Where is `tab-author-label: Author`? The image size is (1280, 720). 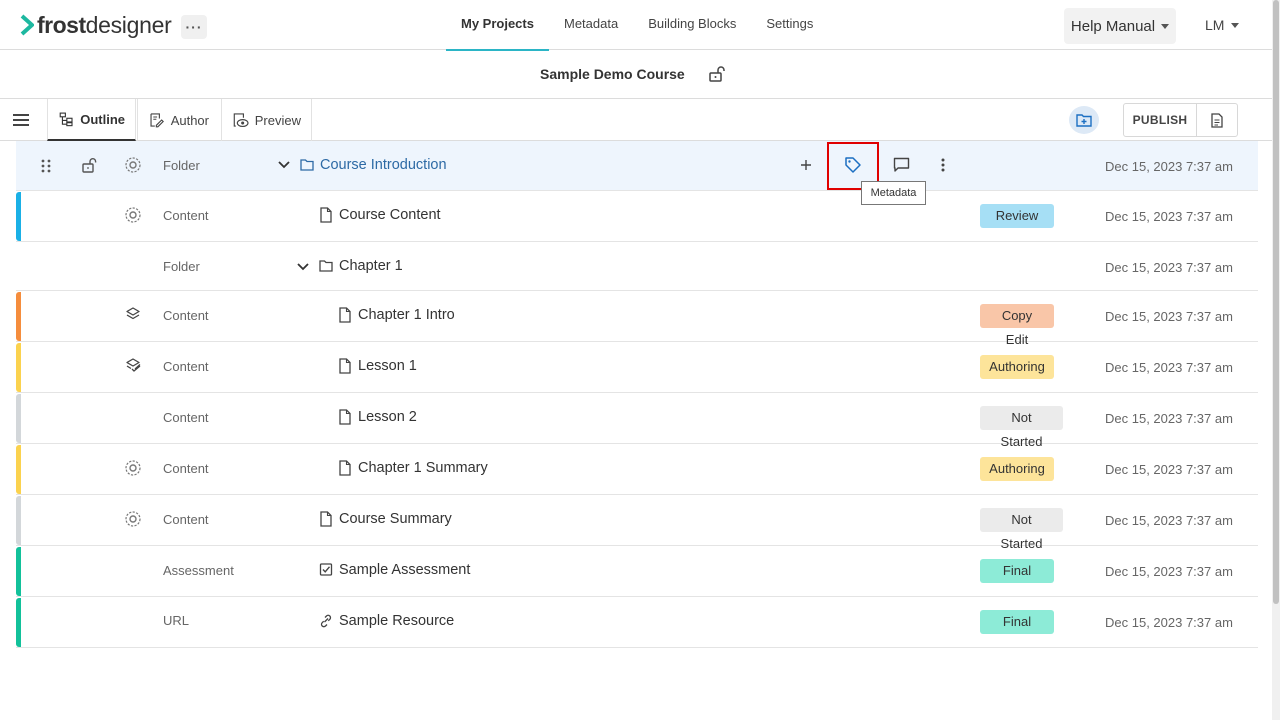
tab-author-label: Author is located at coordinates (189, 120).